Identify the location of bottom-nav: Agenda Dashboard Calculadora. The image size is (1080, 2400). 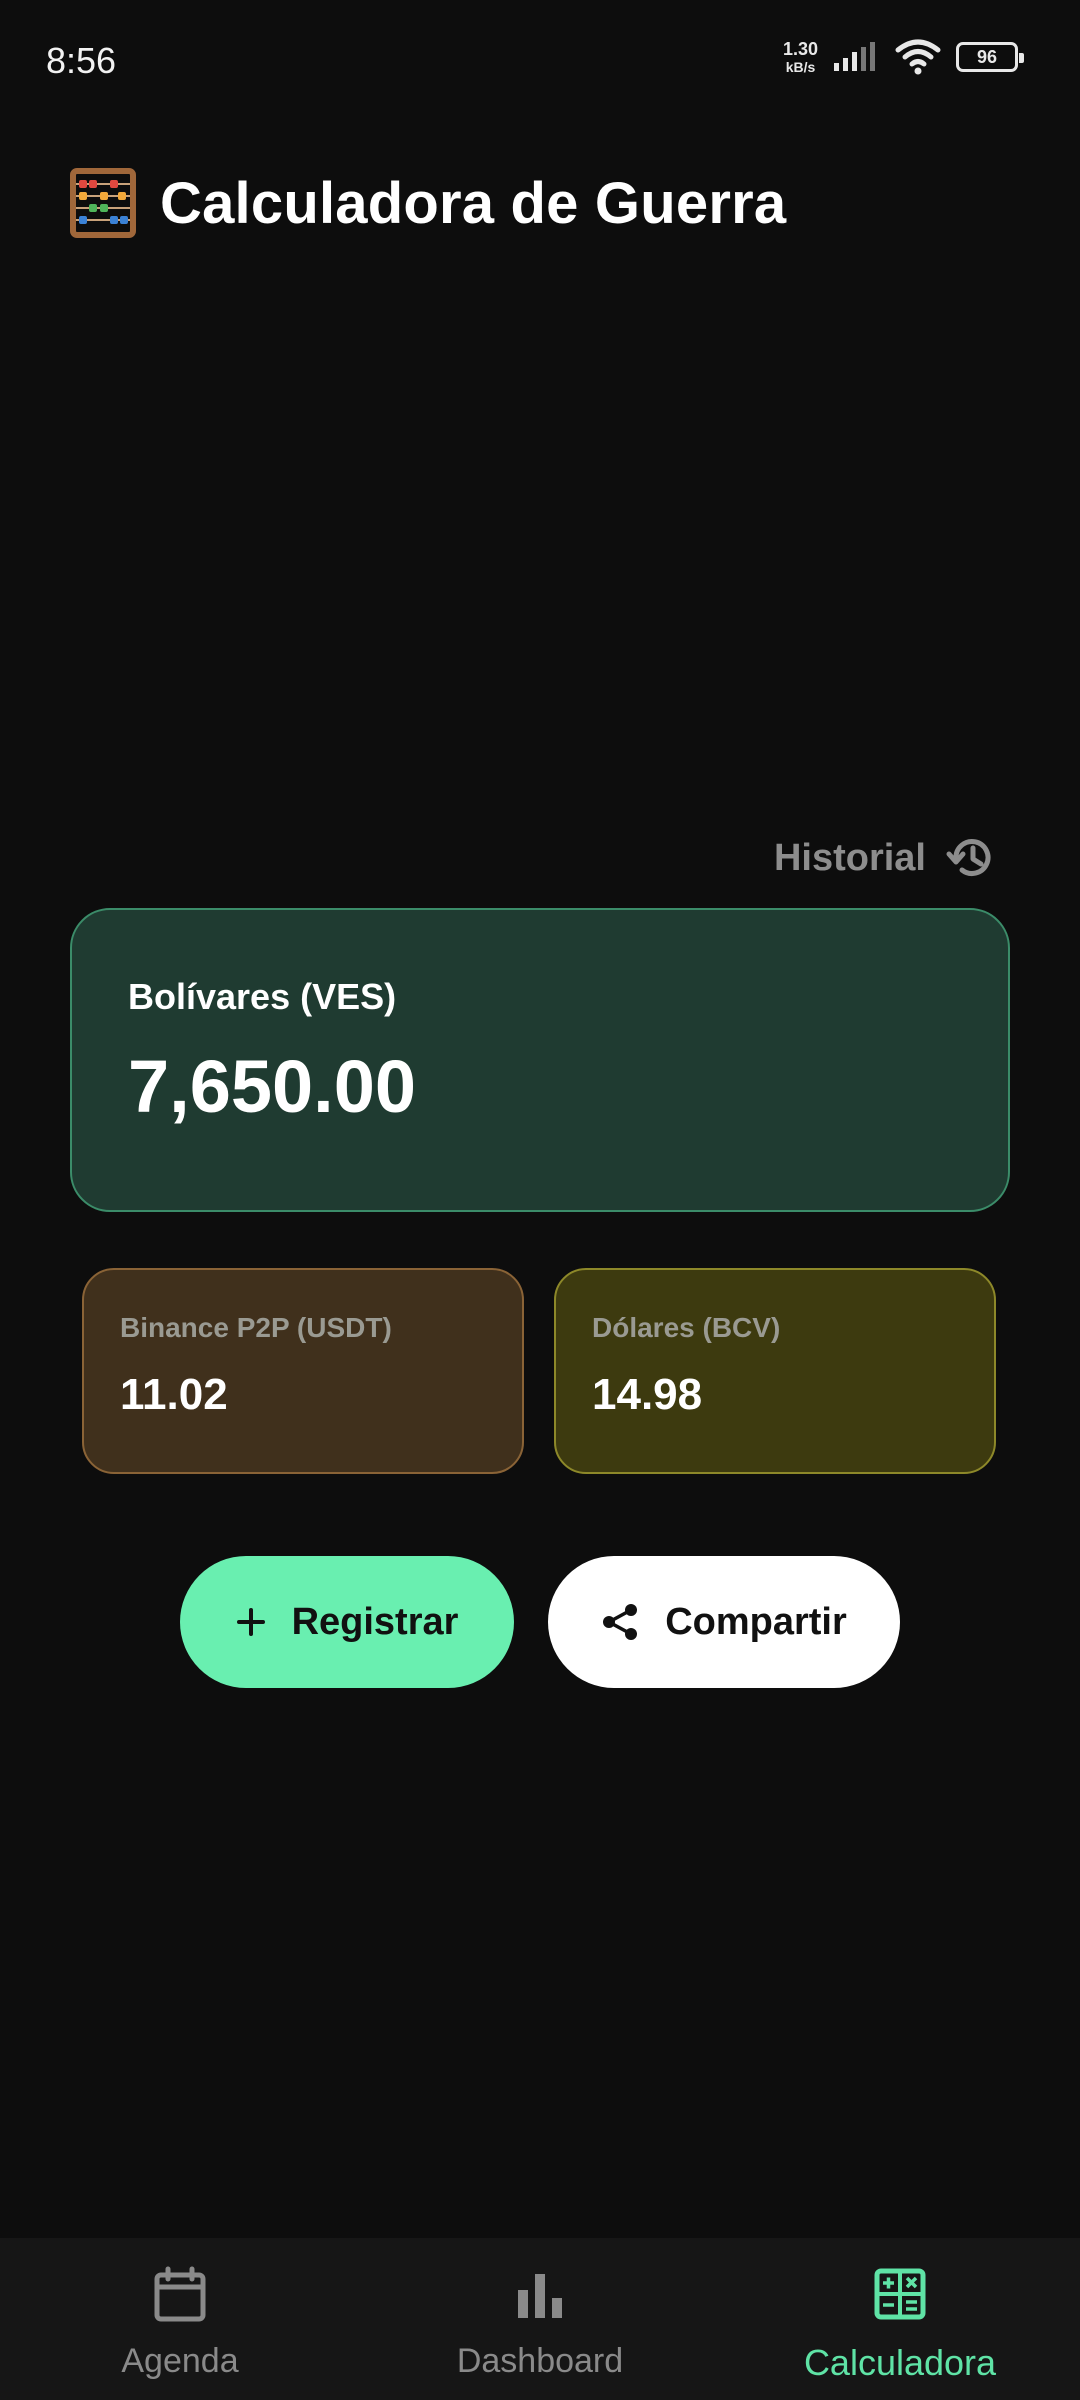
(540, 2319).